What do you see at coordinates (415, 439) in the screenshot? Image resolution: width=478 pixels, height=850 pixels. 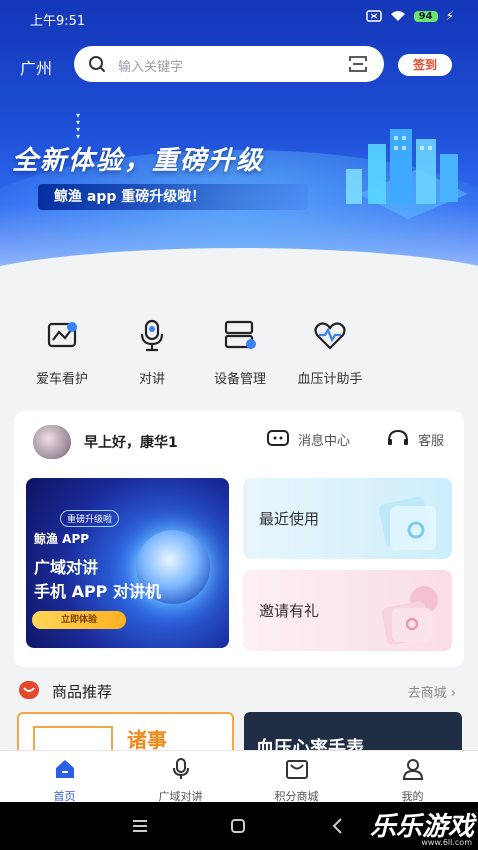 I see `customer-service-button: 客服` at bounding box center [415, 439].